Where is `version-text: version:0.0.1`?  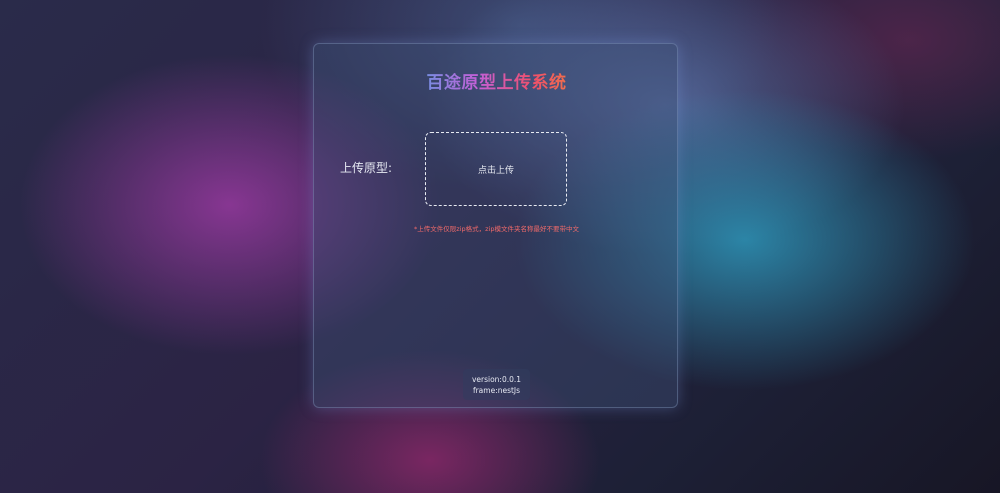 version-text: version:0.0.1 is located at coordinates (496, 379).